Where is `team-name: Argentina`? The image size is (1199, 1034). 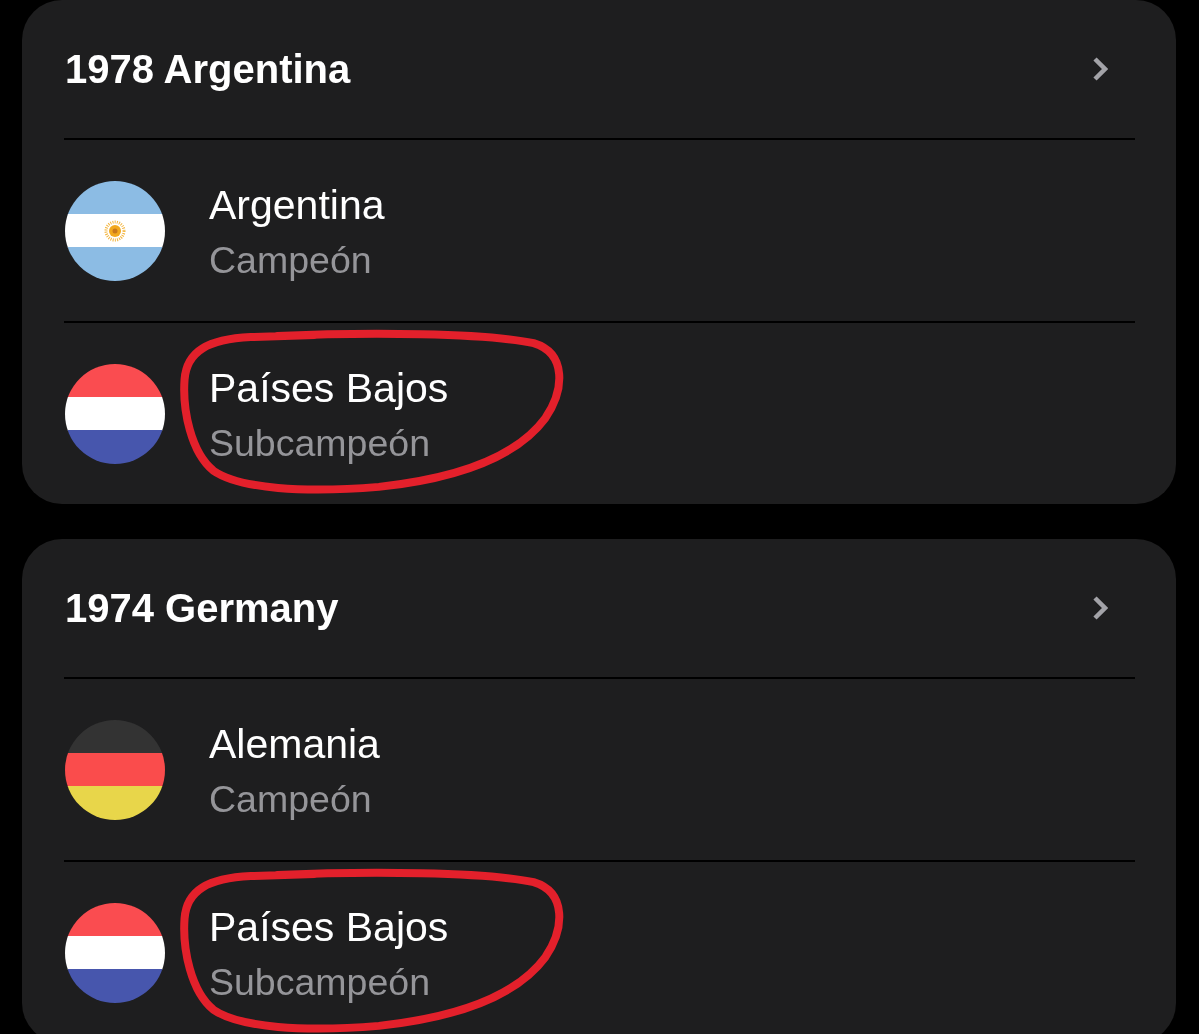
team-name: Argentina is located at coordinates (297, 205).